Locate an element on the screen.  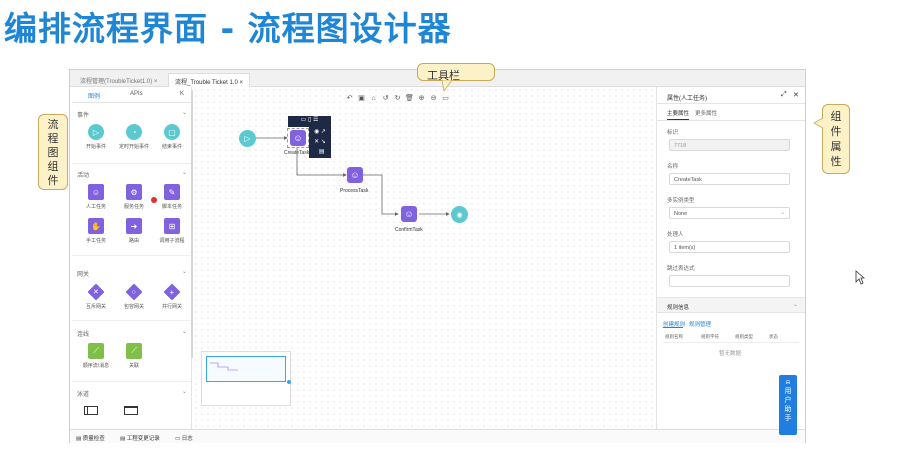
id-field: 7718 is located at coordinates (729, 145).